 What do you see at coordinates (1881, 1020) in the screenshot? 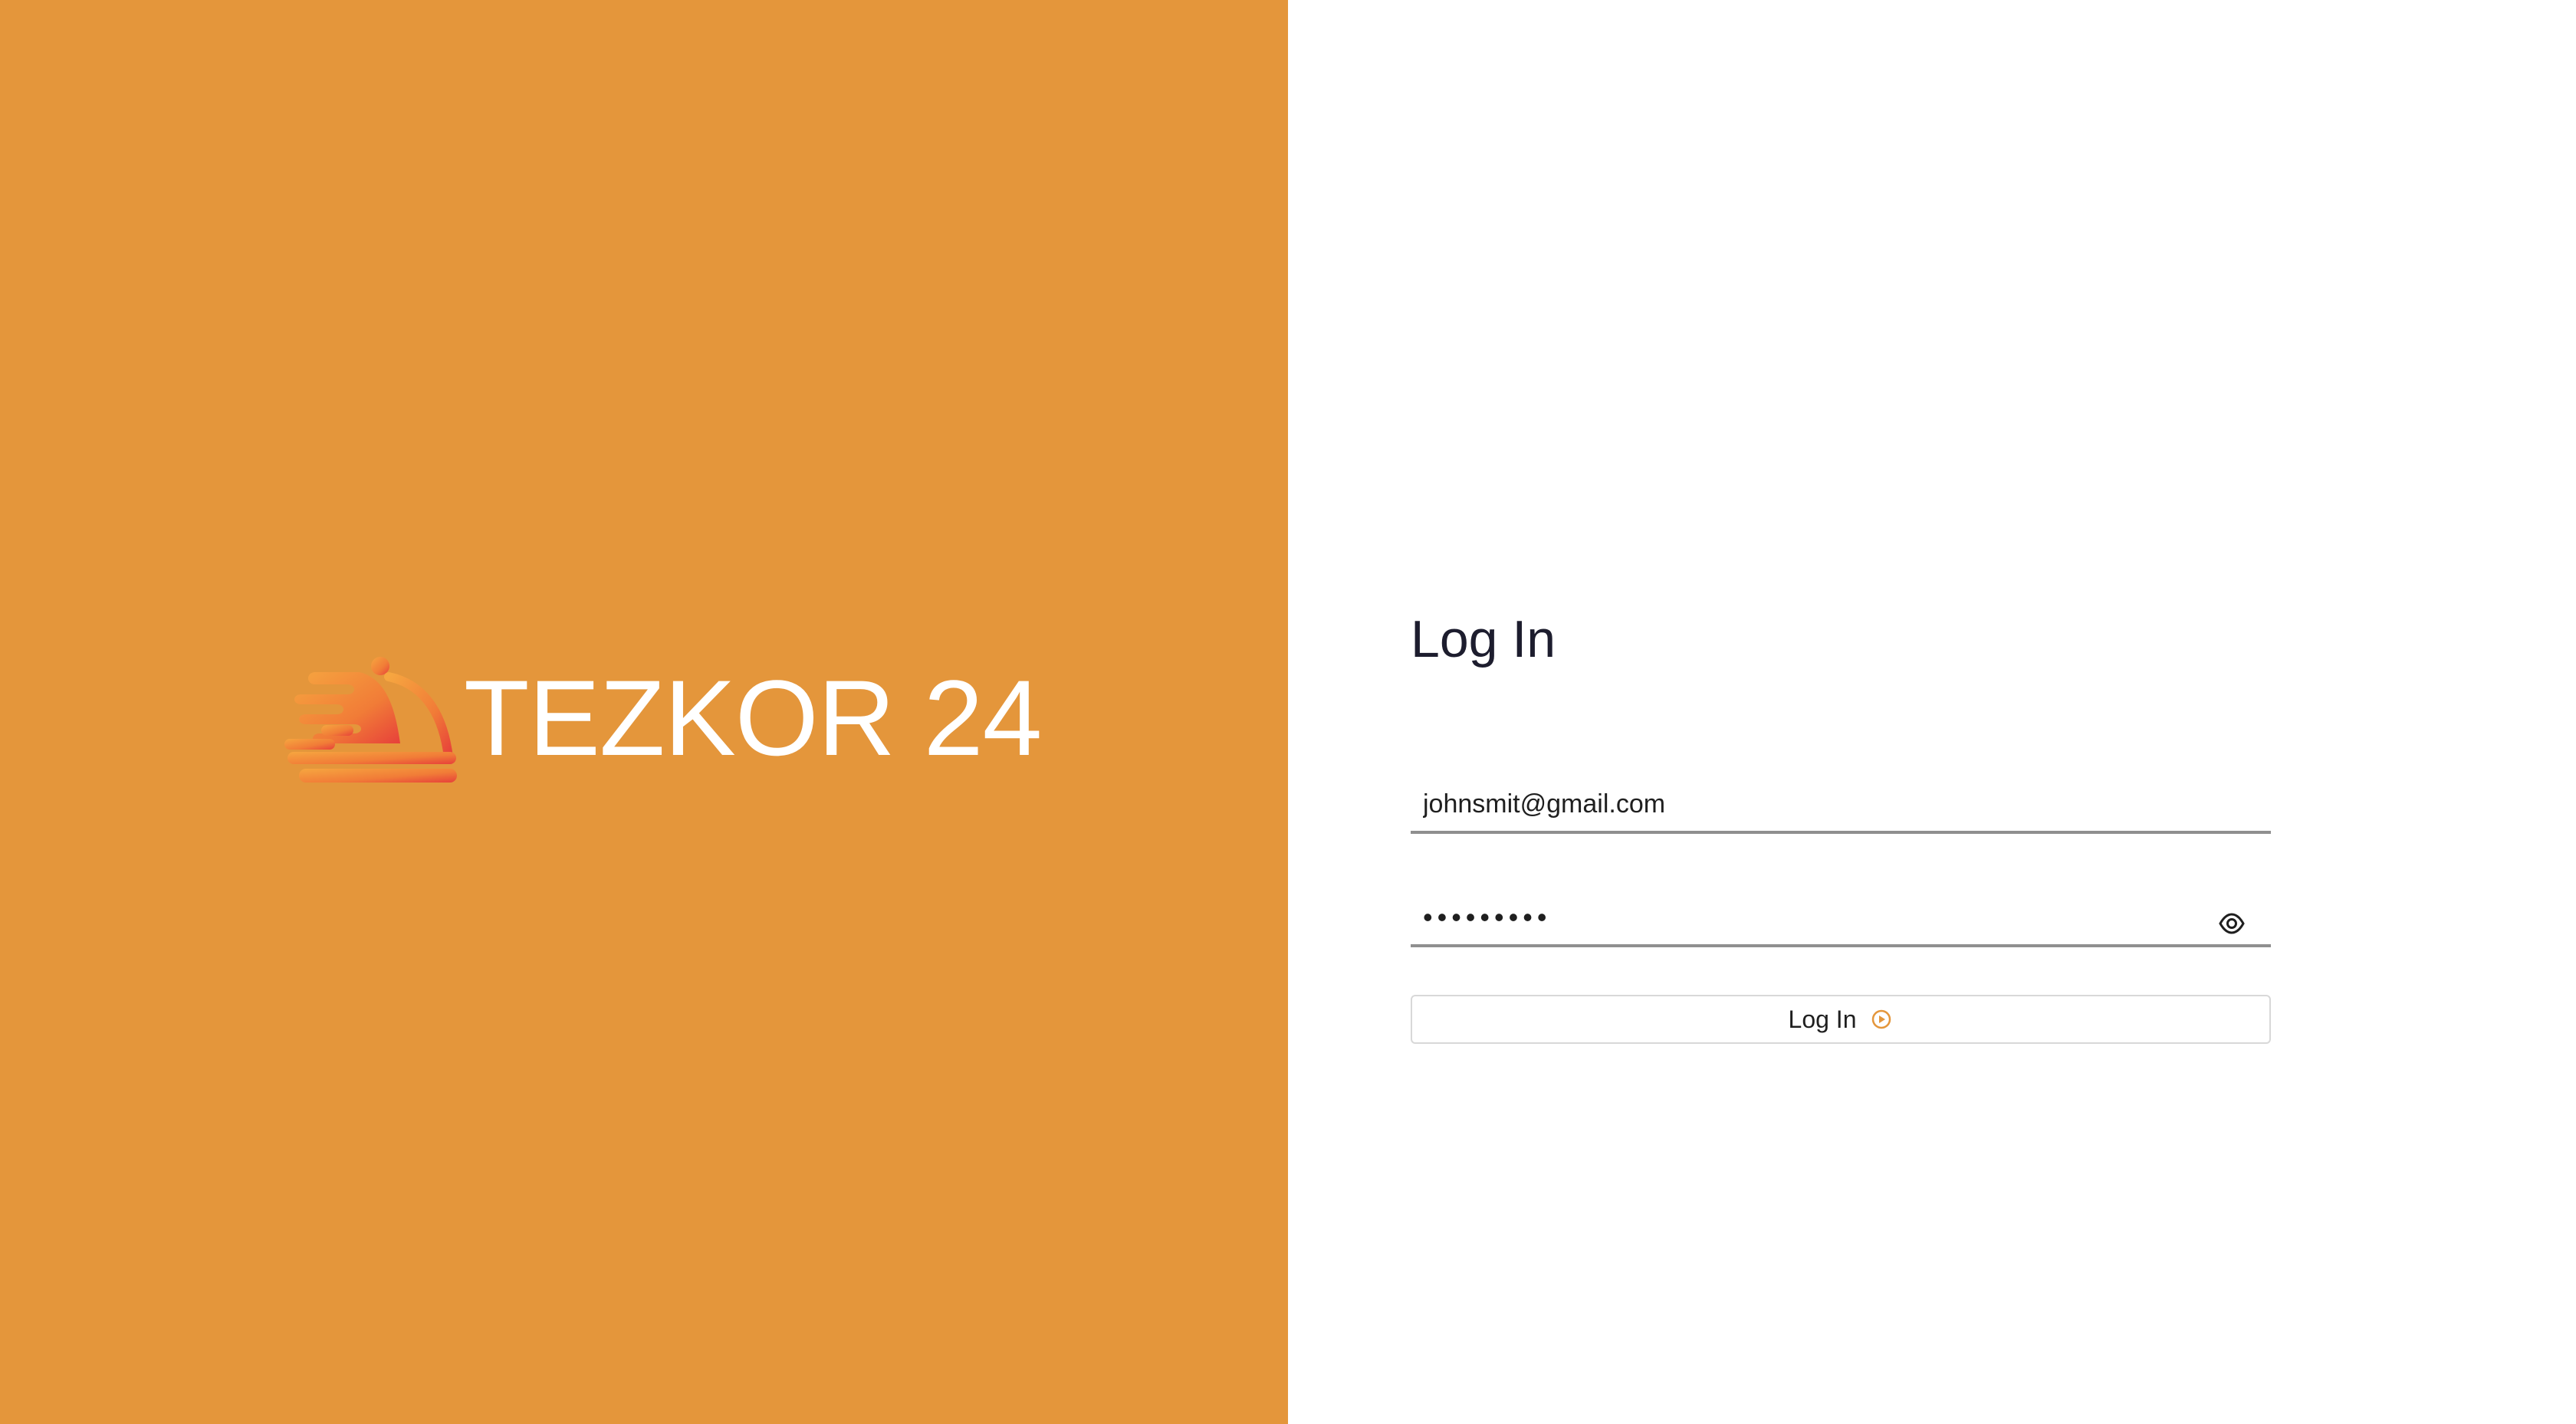
I see `play-circle-icon` at bounding box center [1881, 1020].